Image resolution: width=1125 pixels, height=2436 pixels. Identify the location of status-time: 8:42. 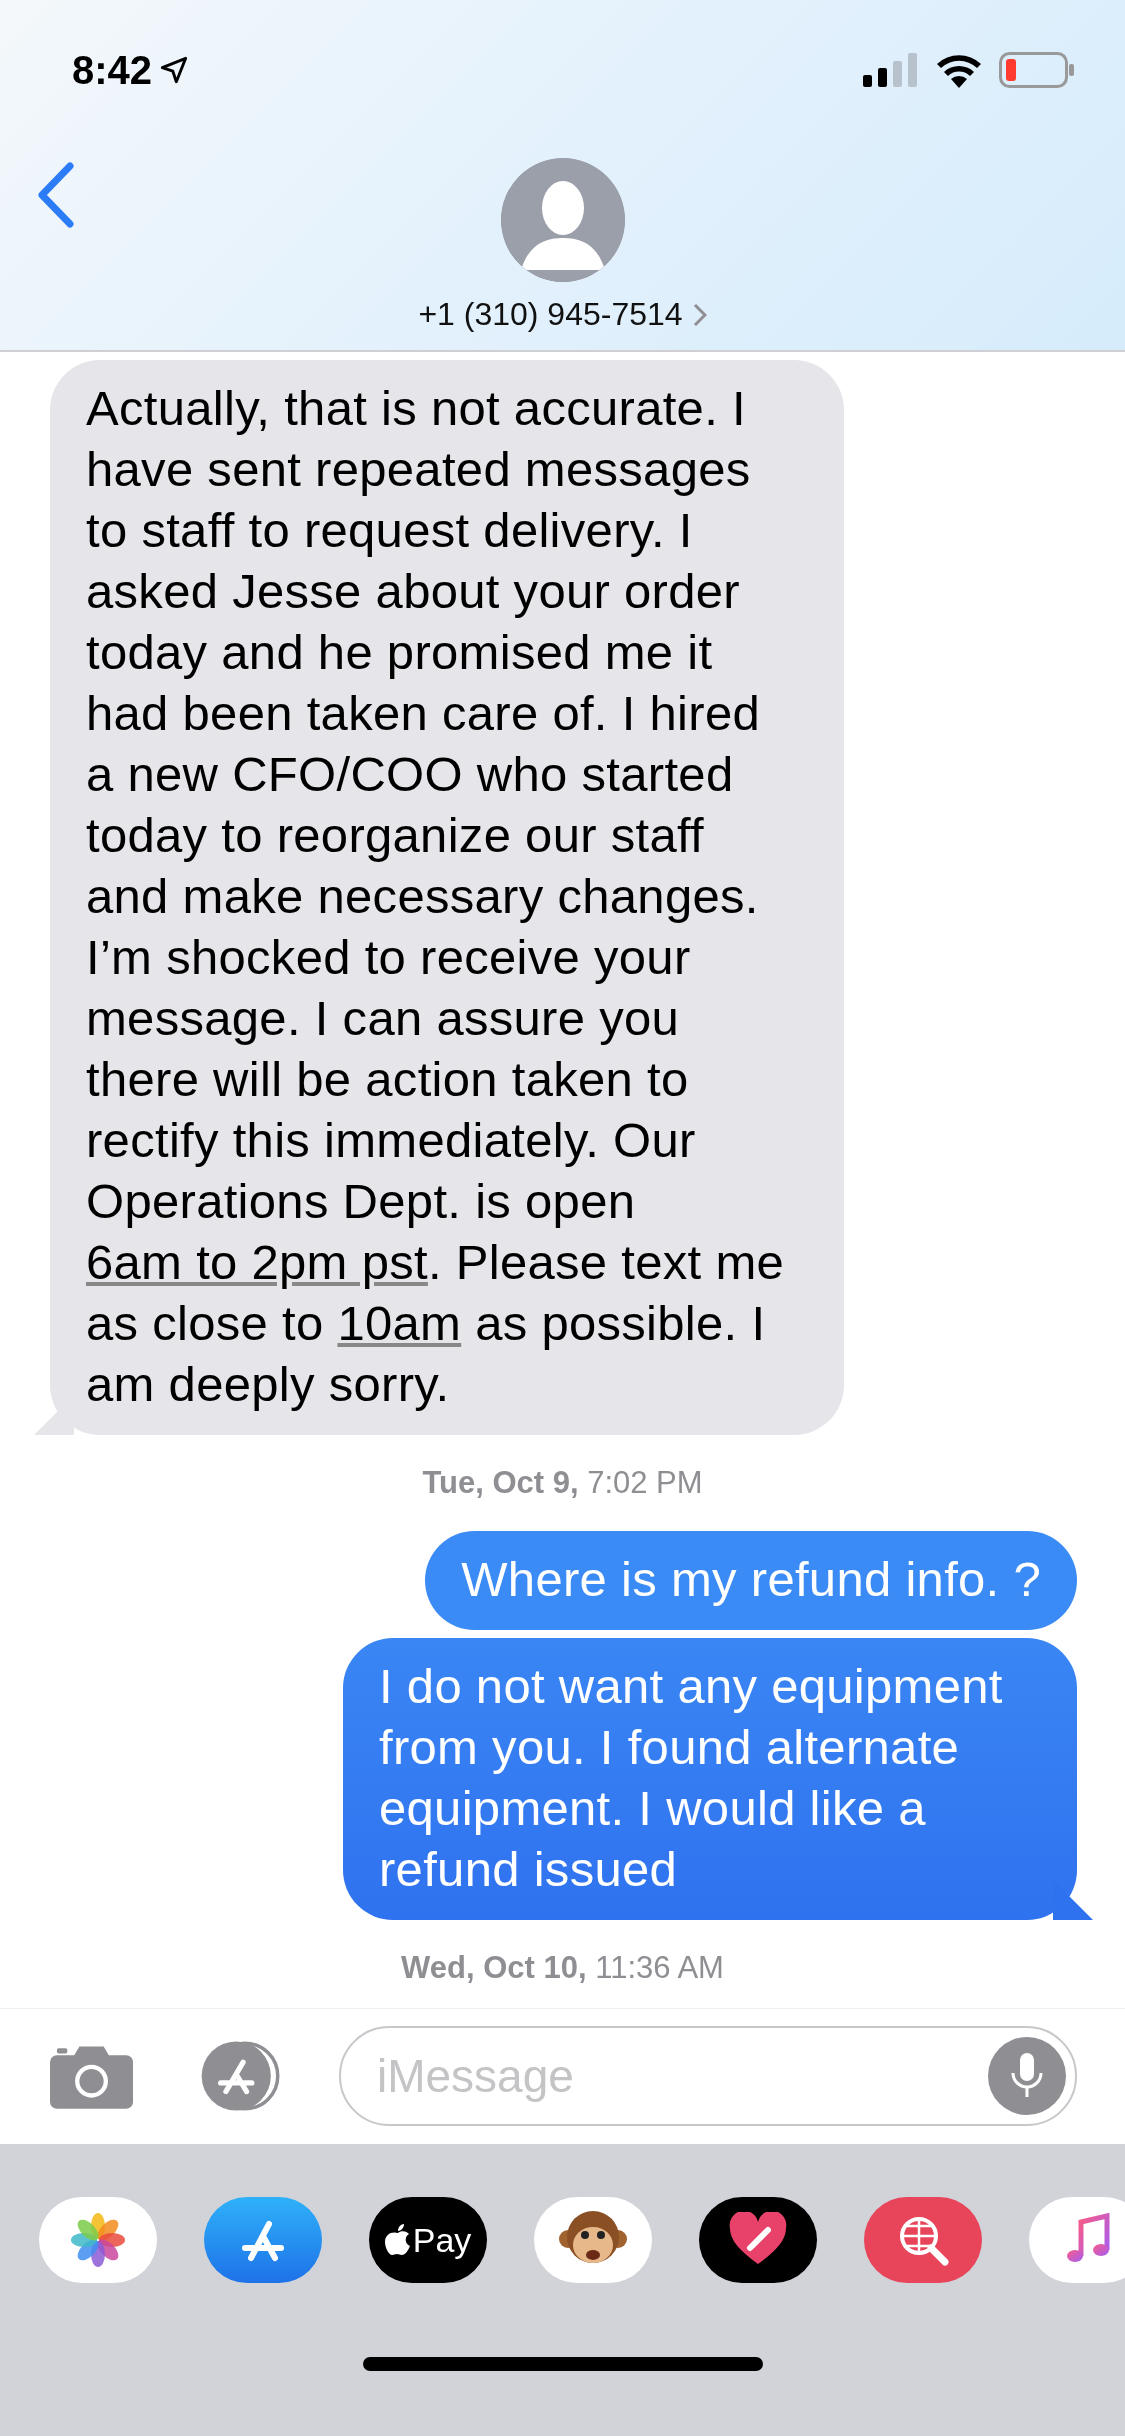
(112, 70).